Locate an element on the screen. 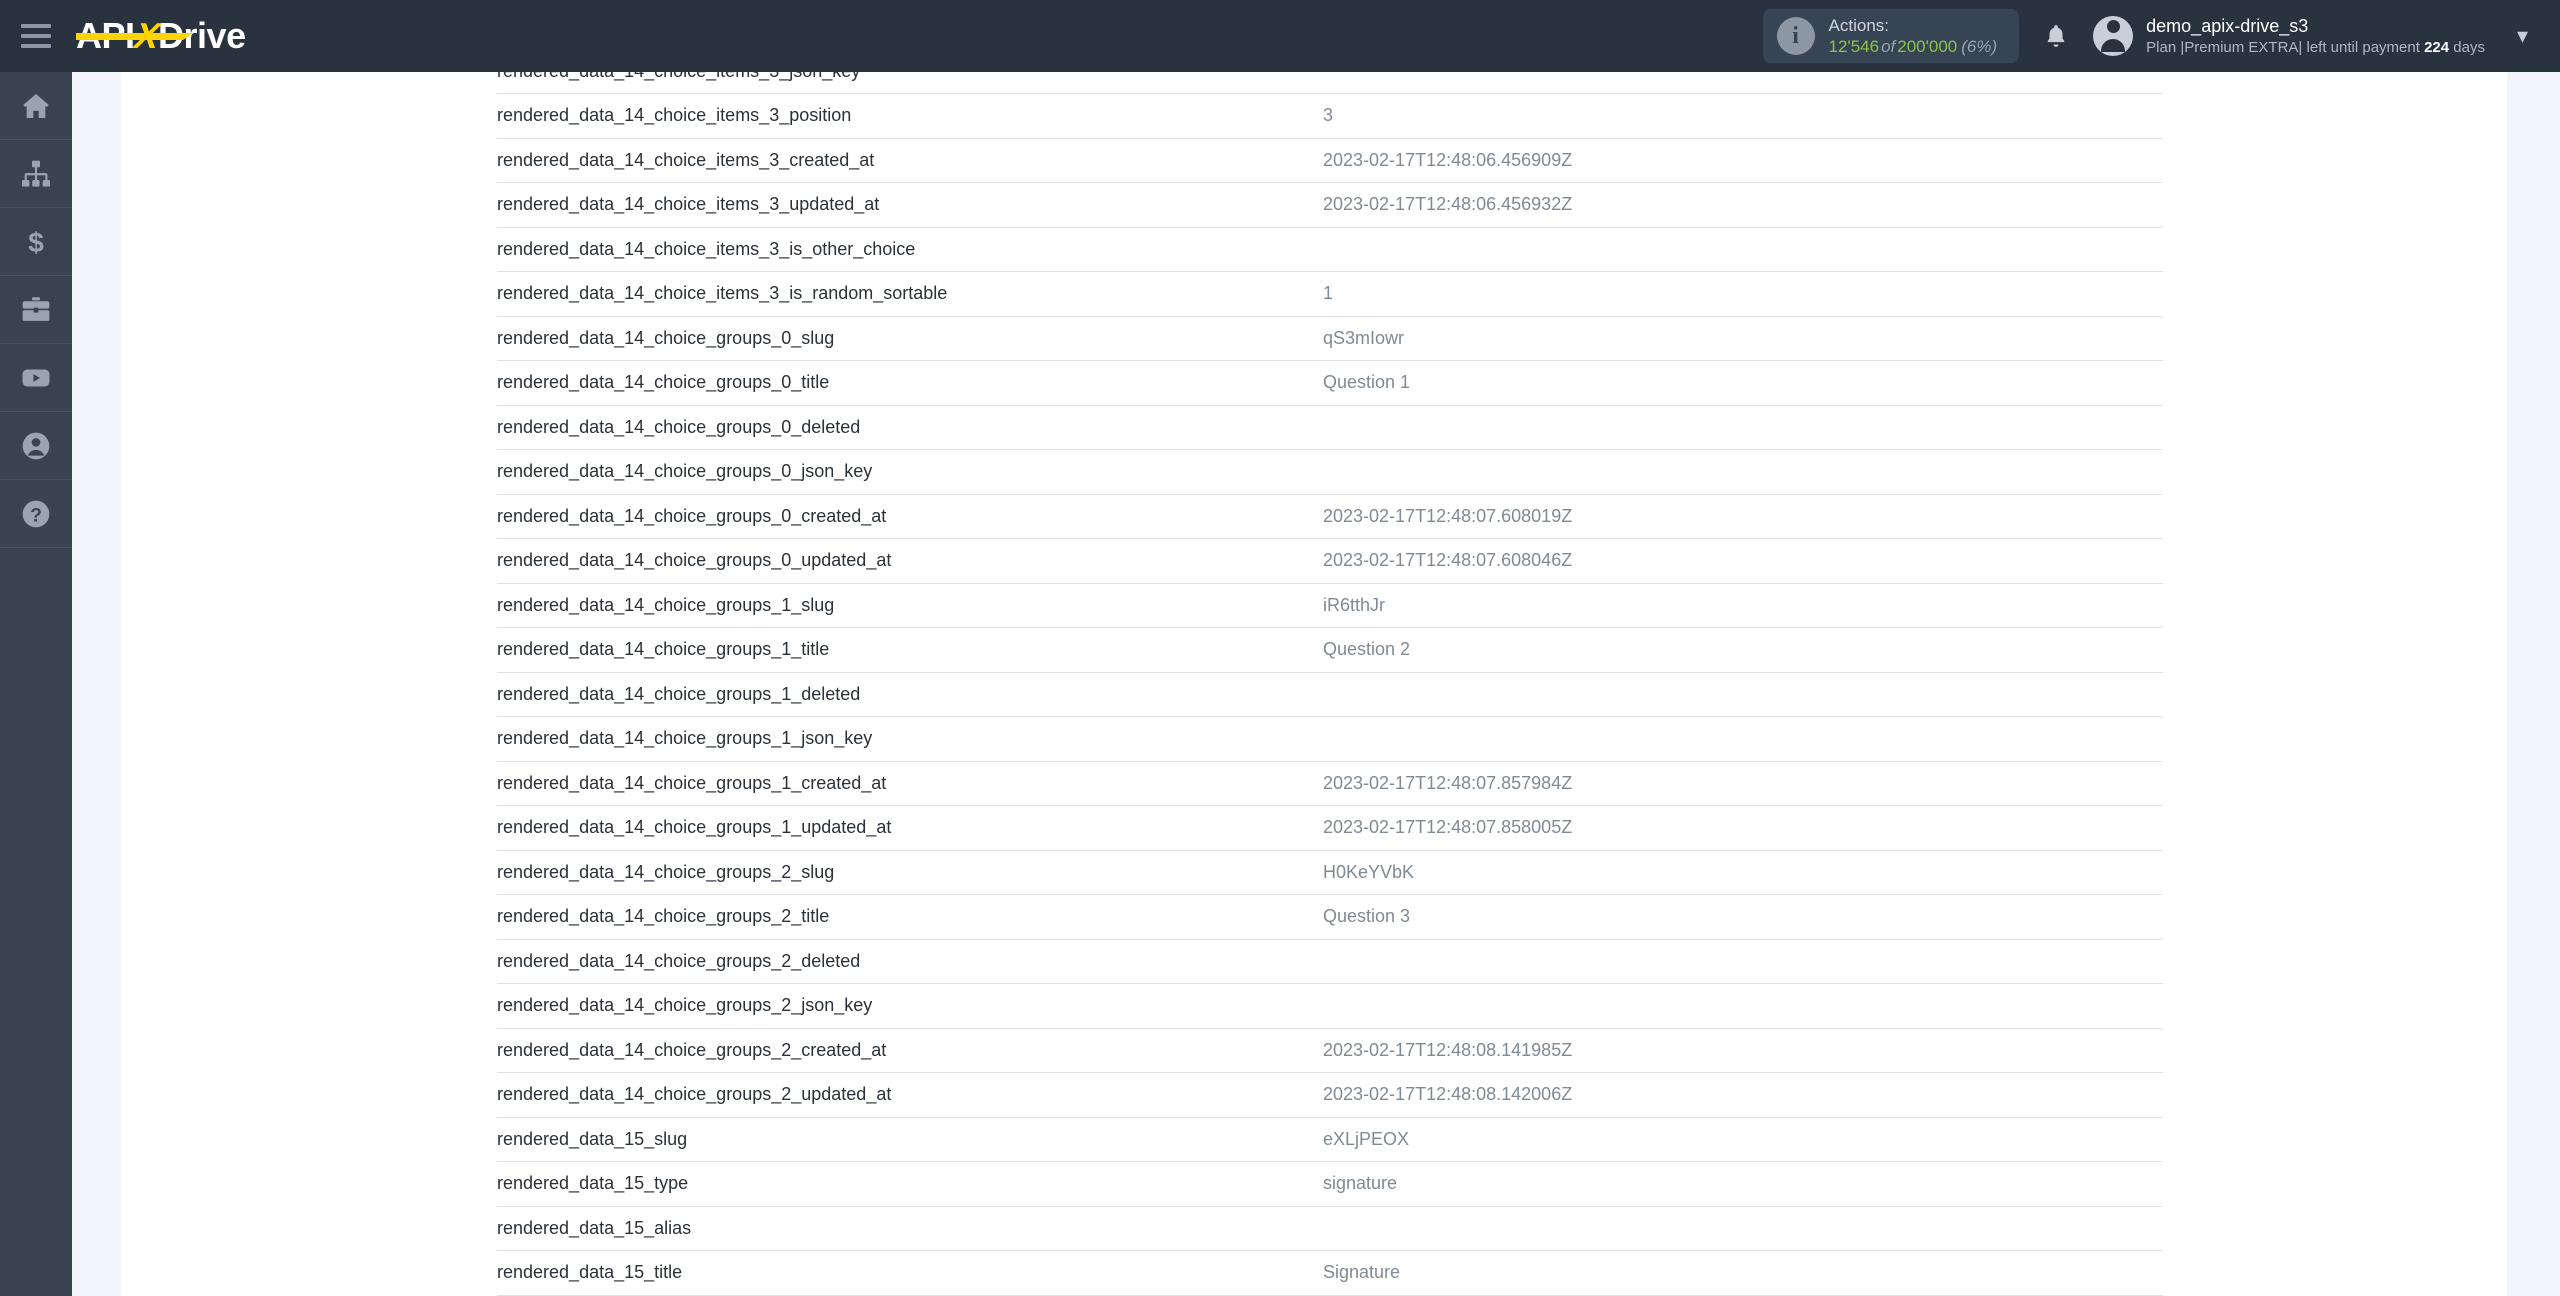  field-value: 1 is located at coordinates (1740, 294).